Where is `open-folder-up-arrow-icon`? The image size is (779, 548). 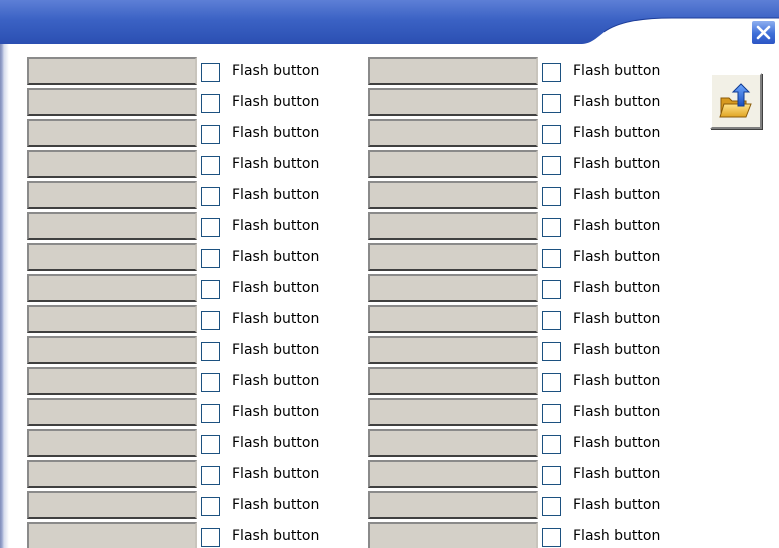
open-folder-up-arrow-icon is located at coordinates (735, 100).